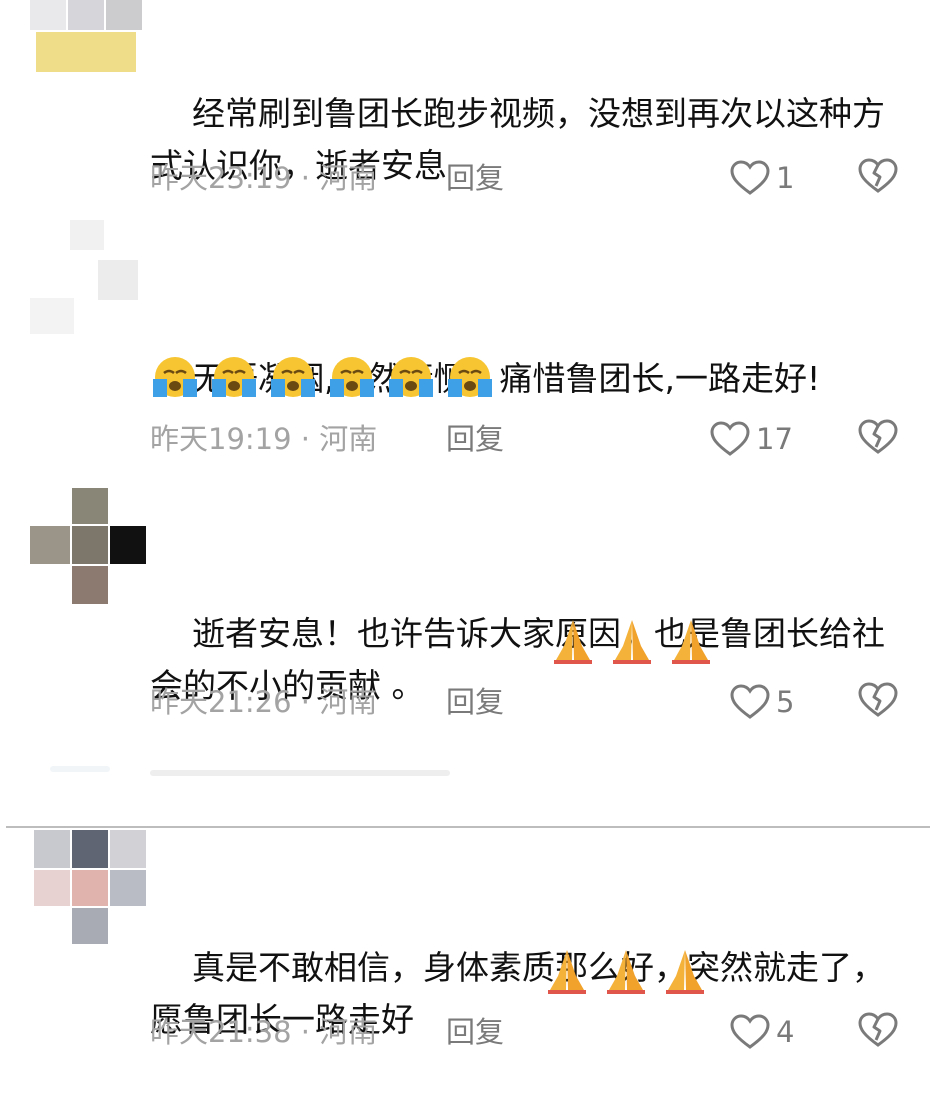 Image resolution: width=930 pixels, height=1098 pixels. Describe the element at coordinates (517, 993) in the screenshot. I see `comment-text: 真是不敢相信，身体素质那么好，突然就走了，愿鲁团长一路走好` at that location.